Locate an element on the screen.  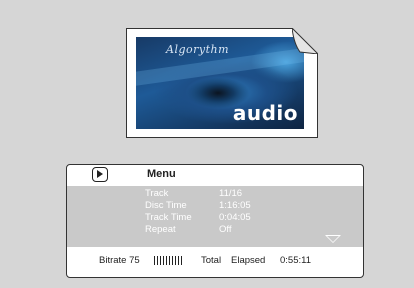
info-value: 0:04:05 is located at coordinates (235, 217).